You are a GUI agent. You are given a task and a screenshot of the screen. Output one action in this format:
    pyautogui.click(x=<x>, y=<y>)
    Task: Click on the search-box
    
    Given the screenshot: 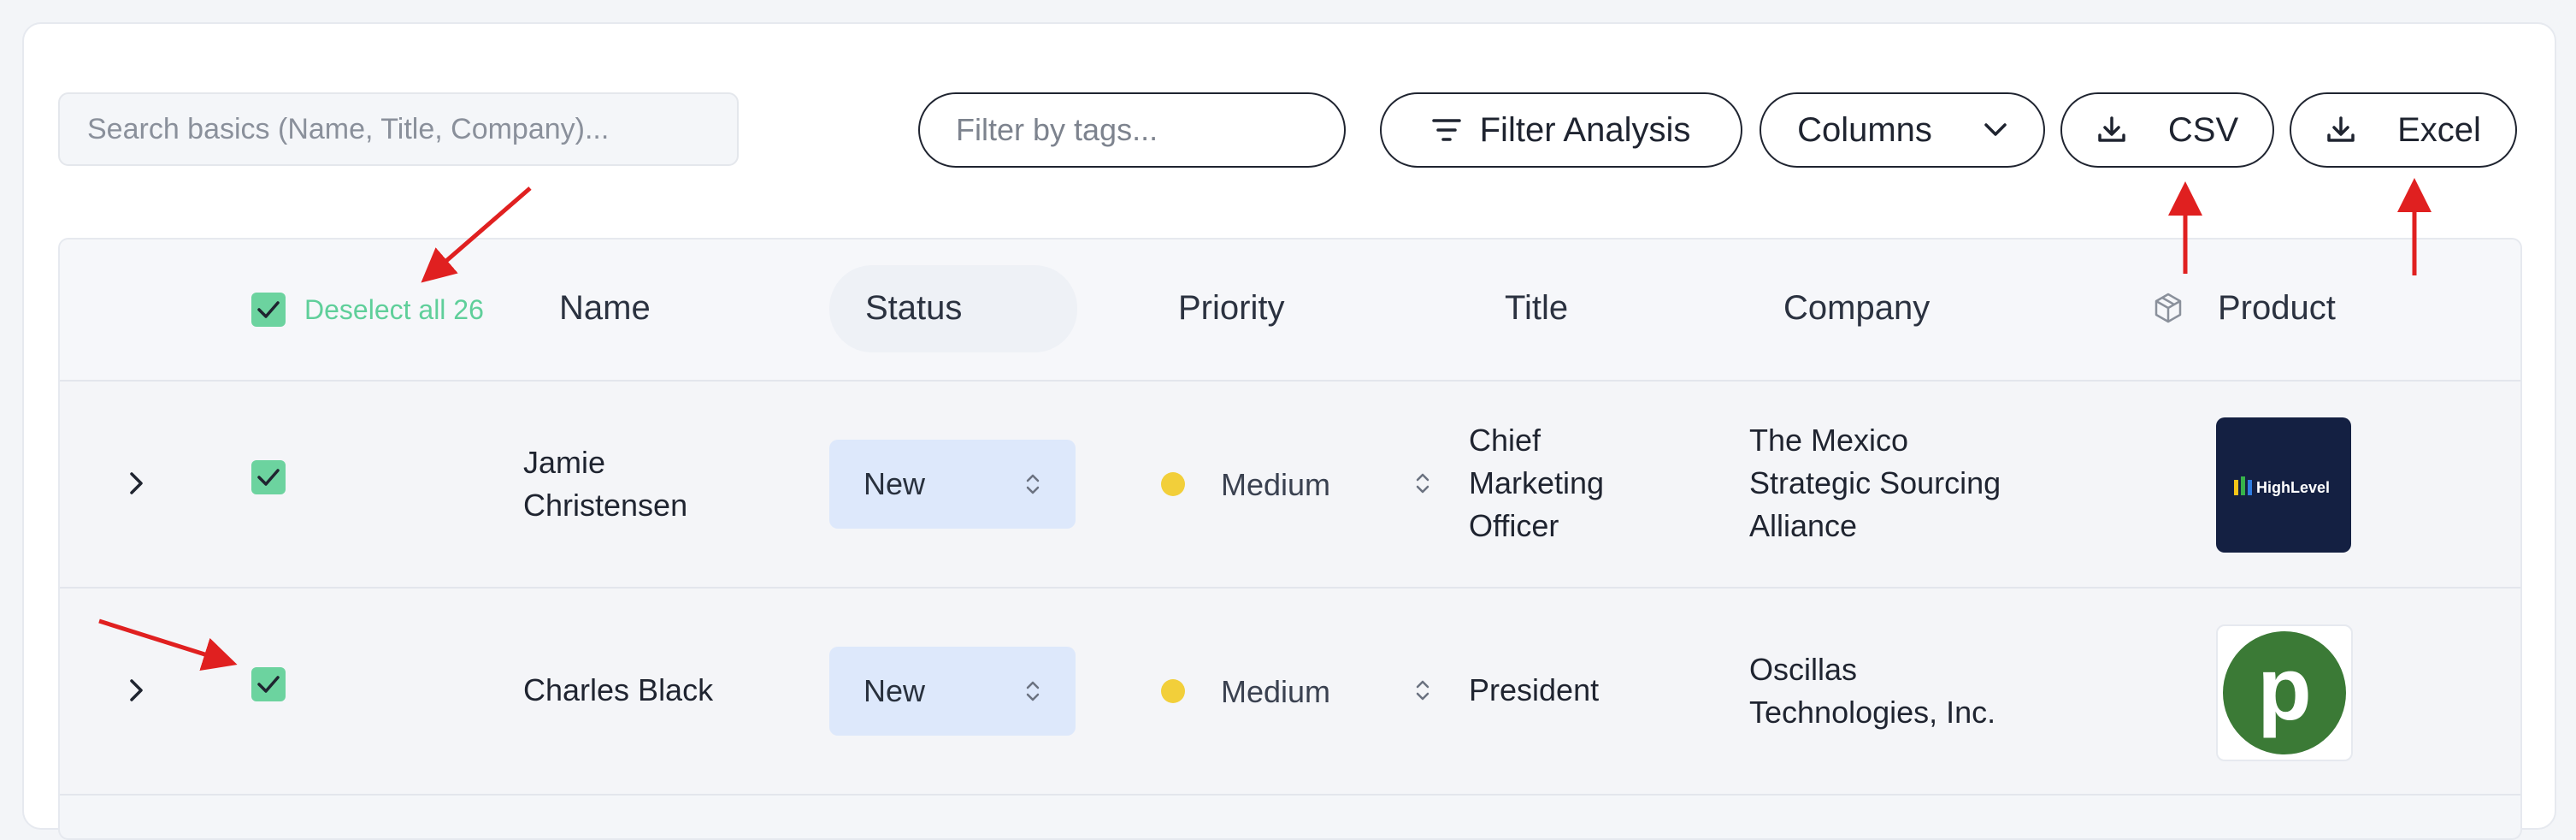 What is the action you would take?
    pyautogui.click(x=398, y=129)
    